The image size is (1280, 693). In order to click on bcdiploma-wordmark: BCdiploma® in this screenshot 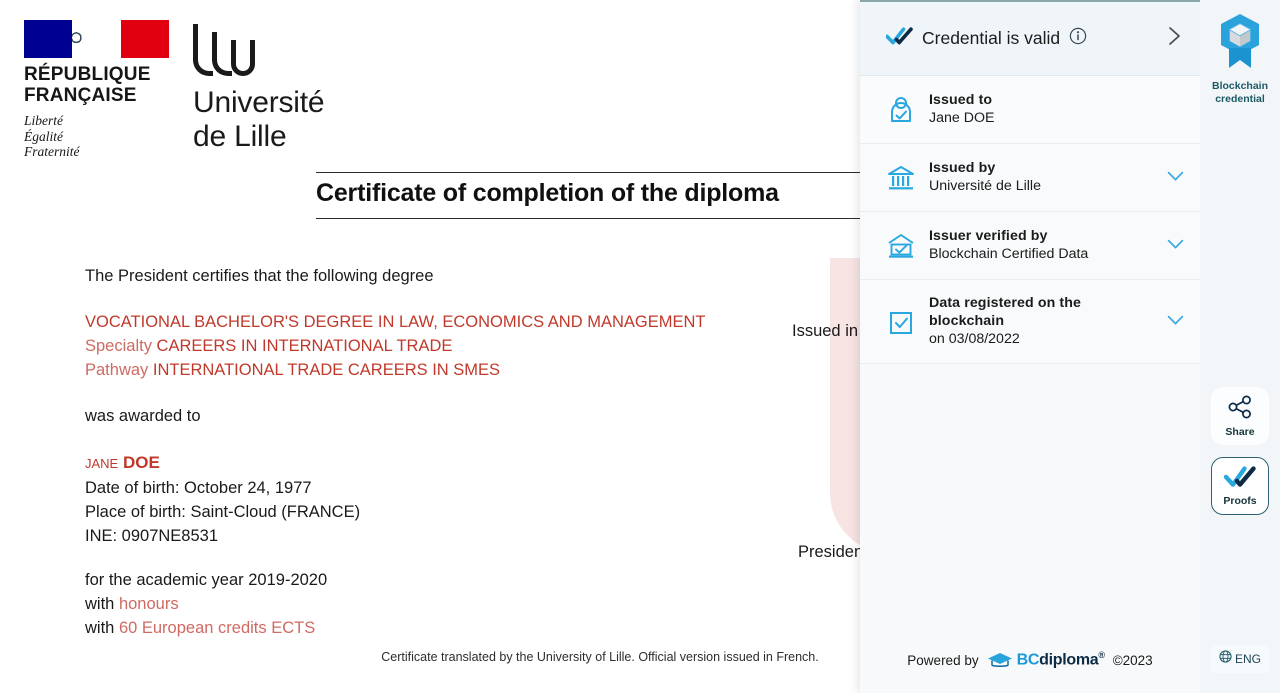, I will do `click(1061, 659)`.